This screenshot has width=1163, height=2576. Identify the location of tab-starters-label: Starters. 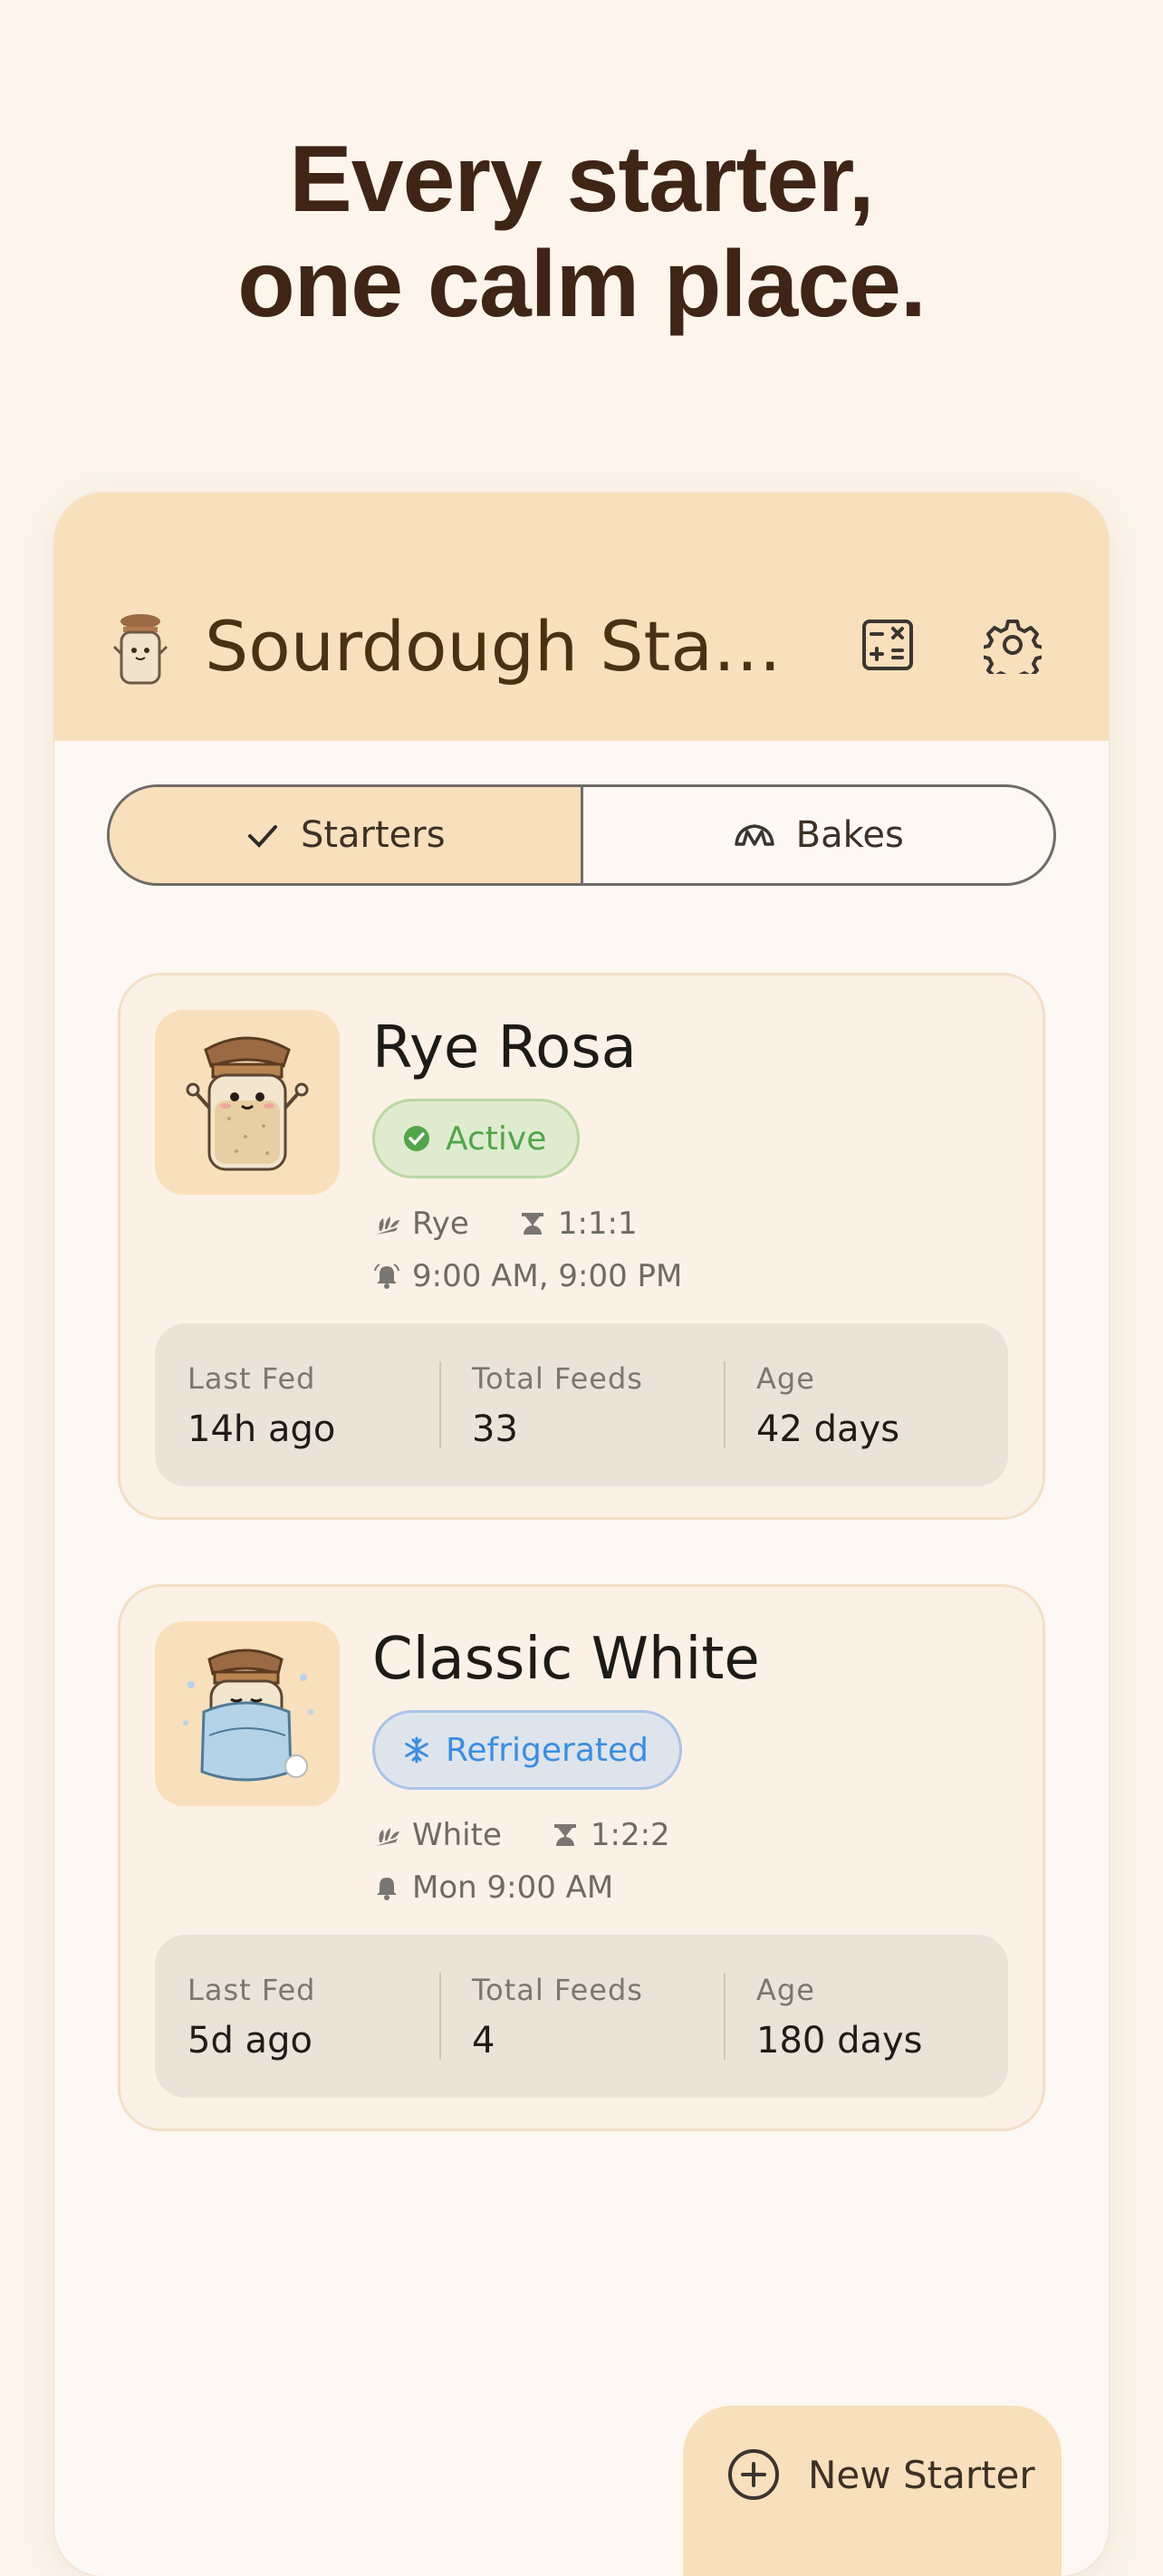
(373, 835).